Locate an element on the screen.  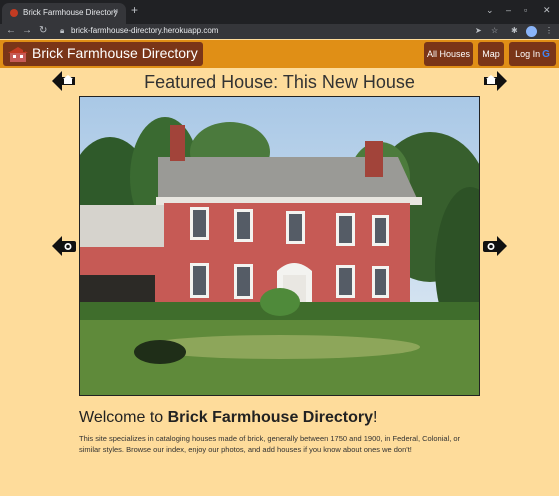
google-icon: G is located at coordinates (546, 54).